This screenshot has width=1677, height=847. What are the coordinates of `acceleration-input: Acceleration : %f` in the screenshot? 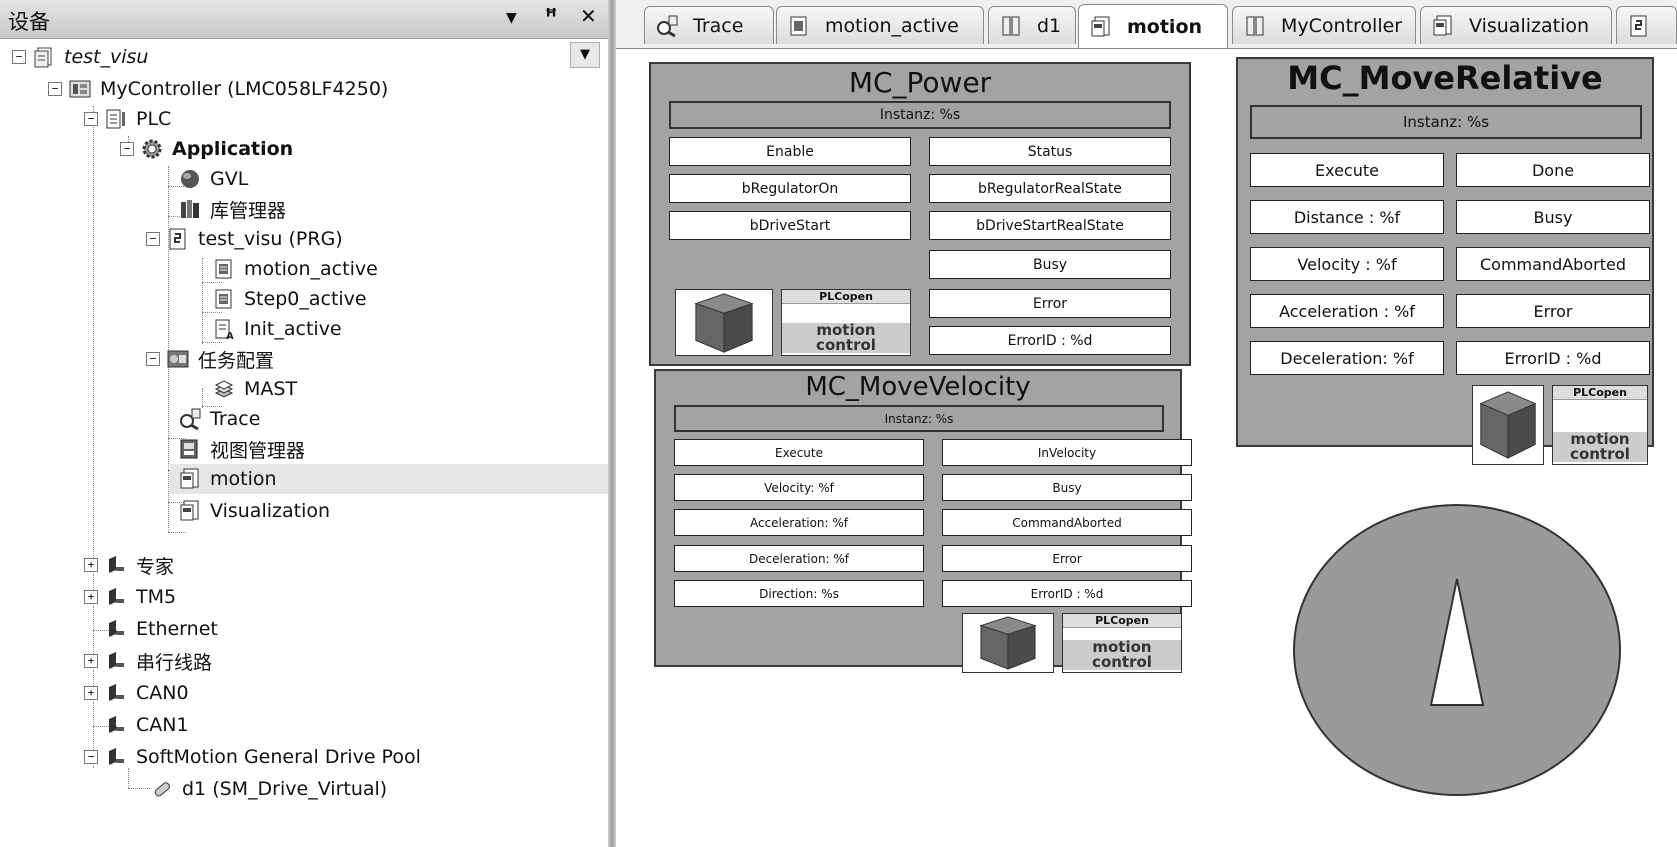 It's located at (1347, 311).